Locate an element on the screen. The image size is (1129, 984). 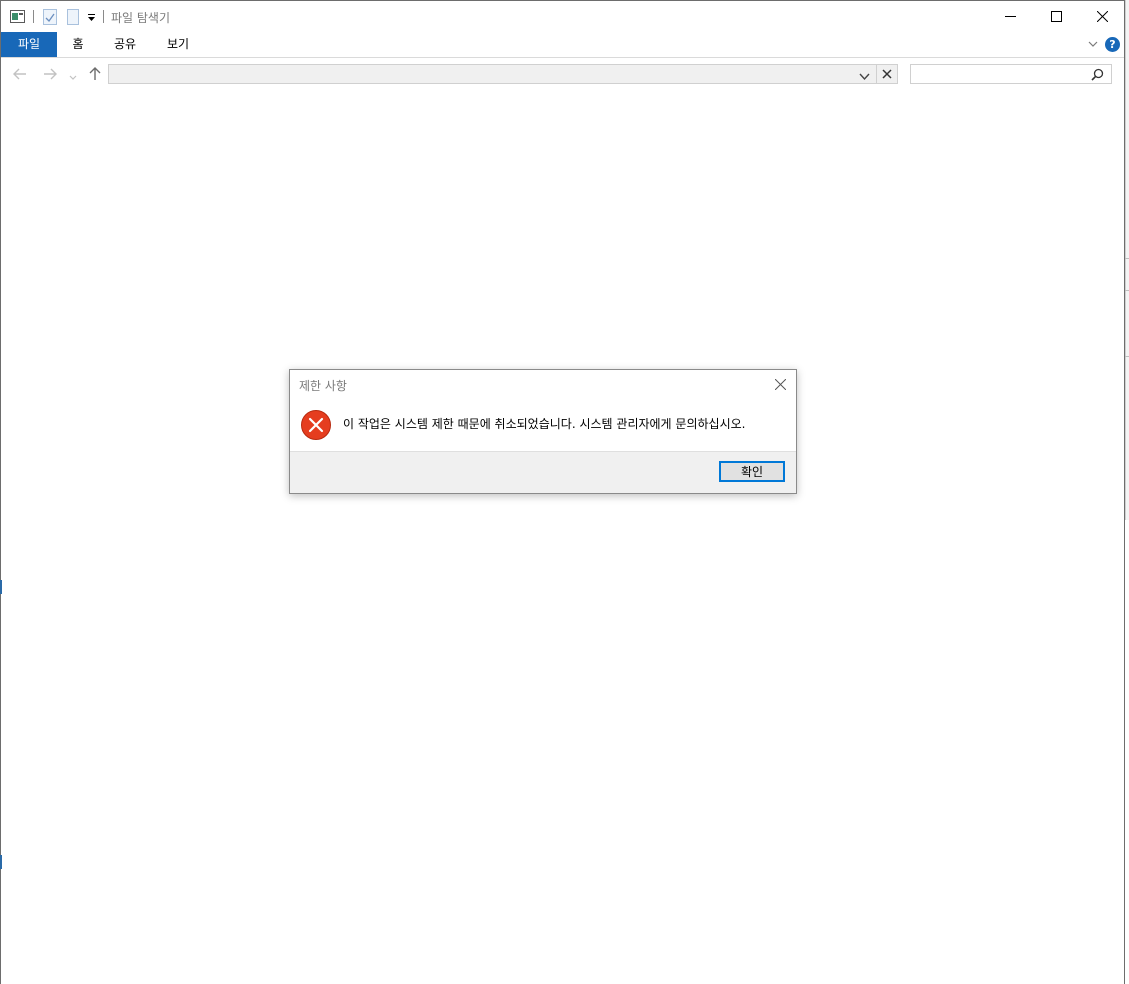
dialog-close-button is located at coordinates (780, 384).